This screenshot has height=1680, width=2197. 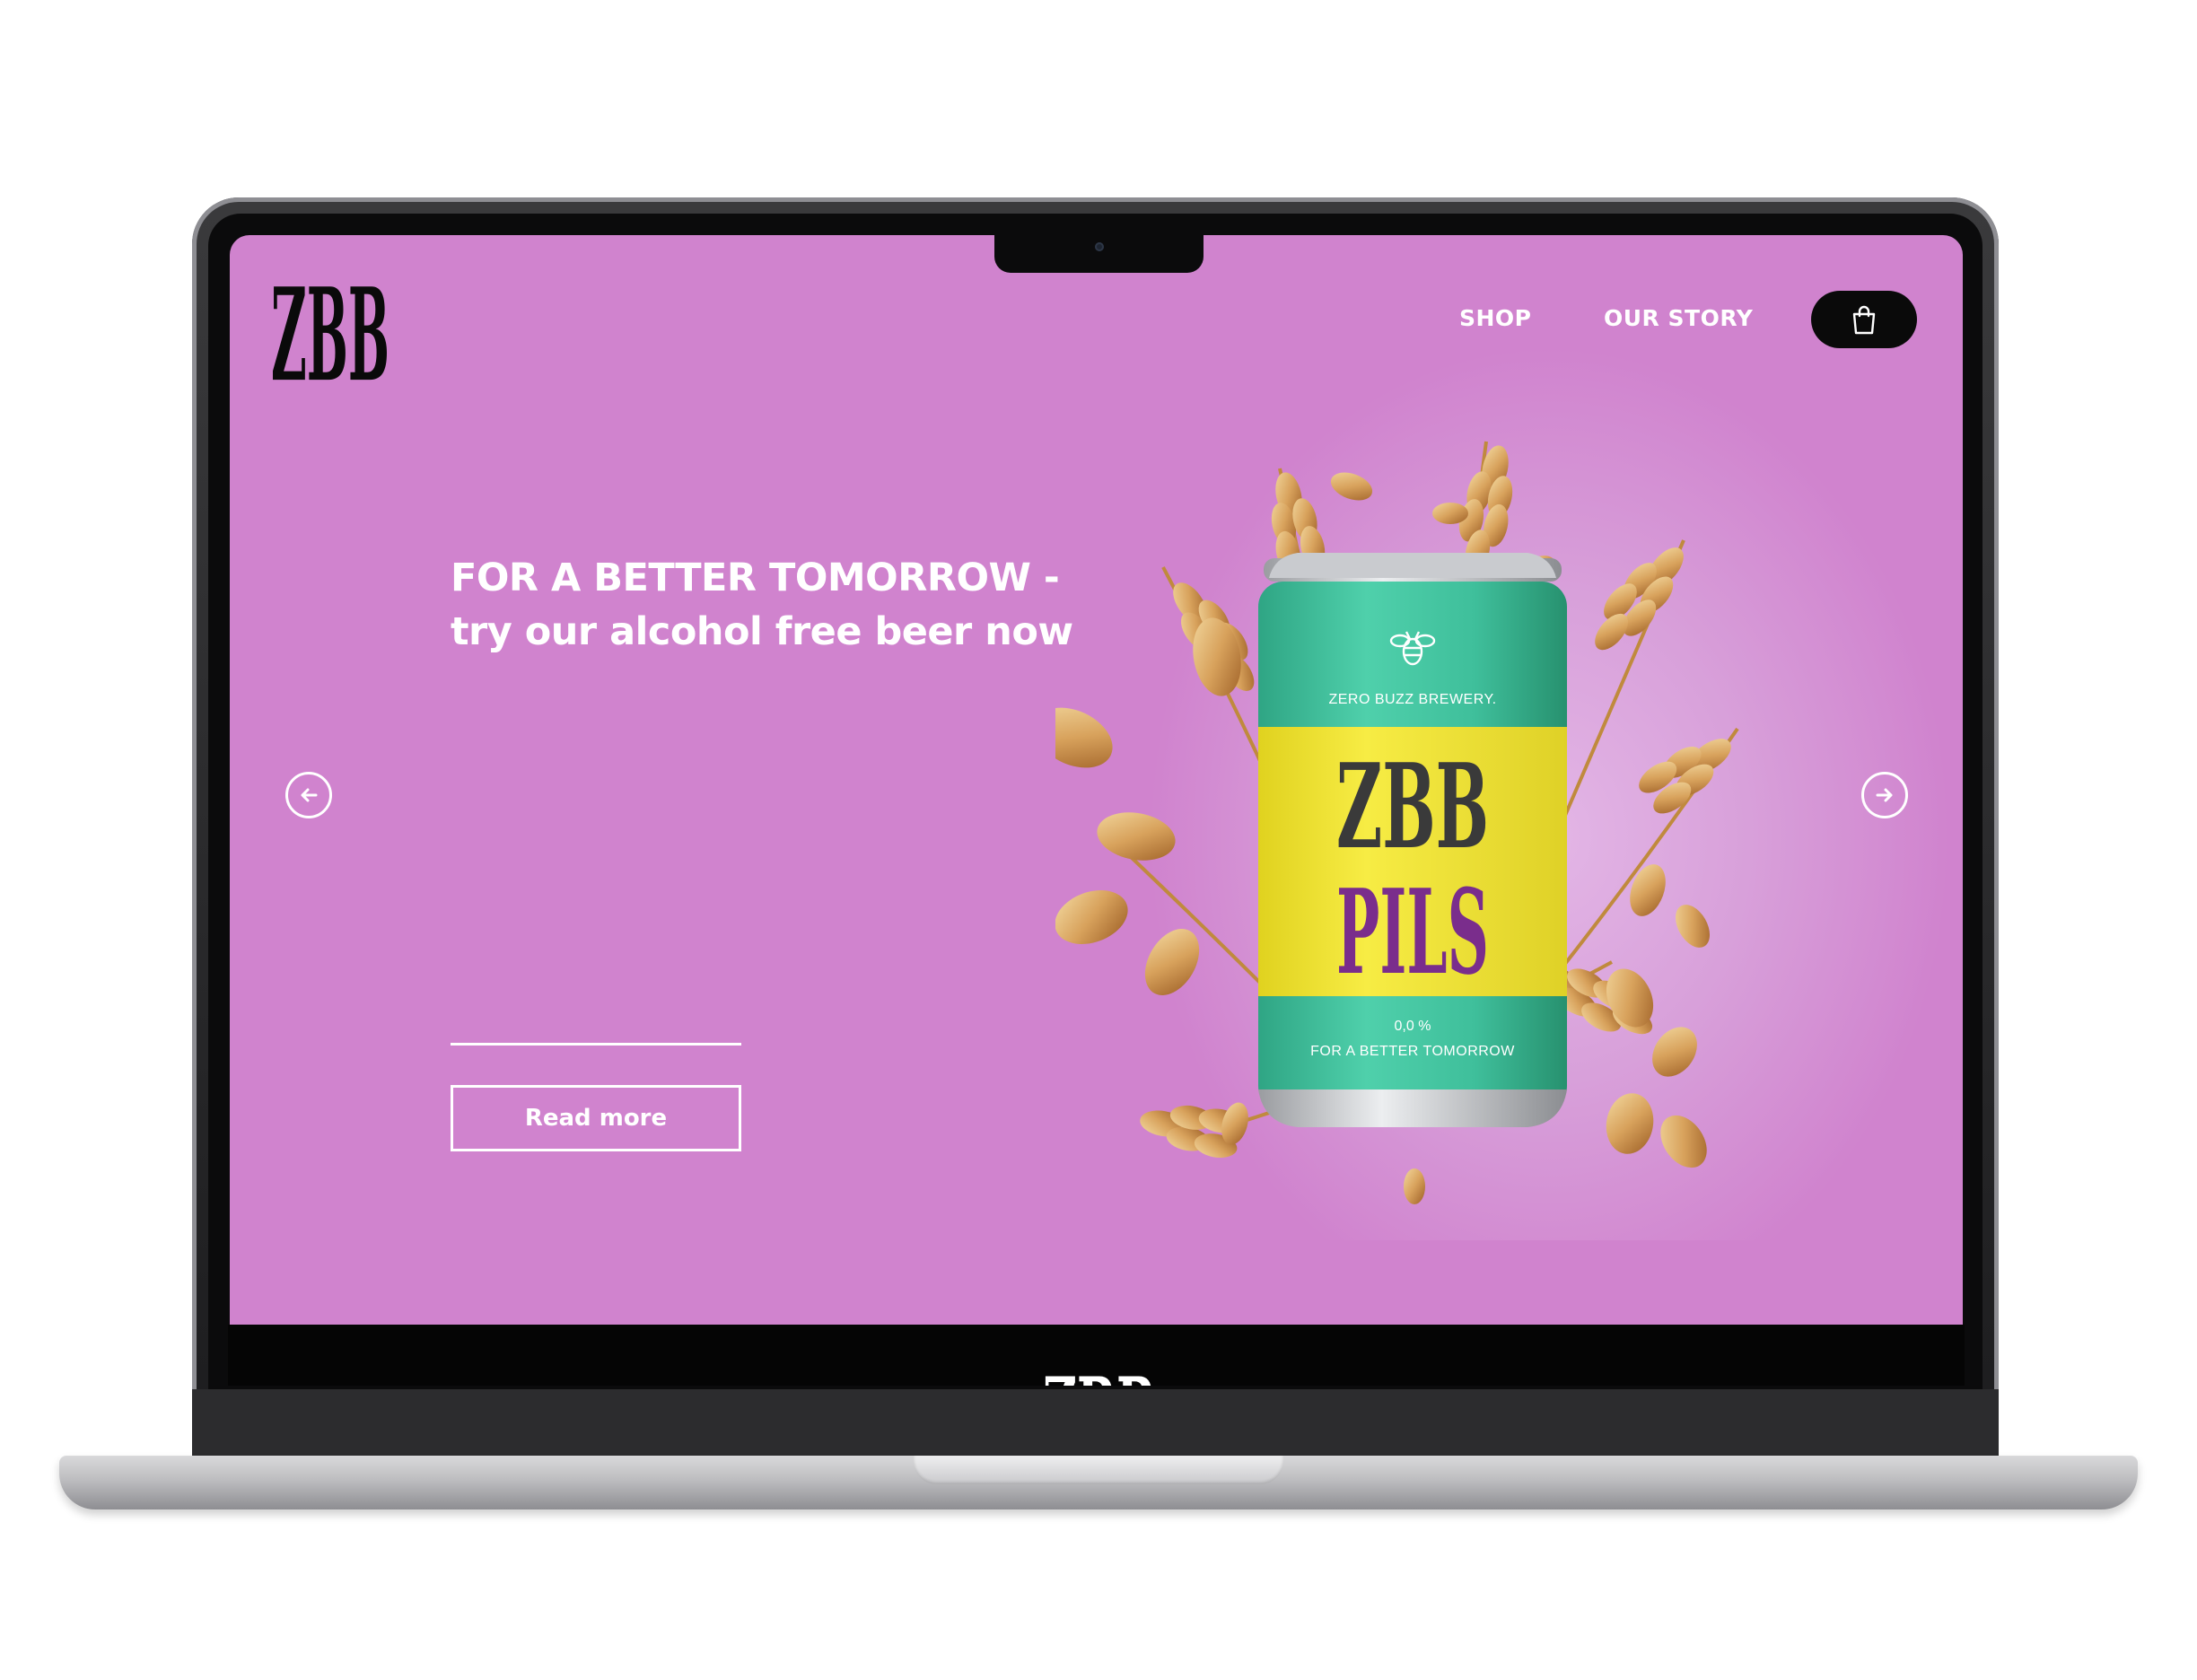 I want to click on arrow-left-icon, so click(x=309, y=795).